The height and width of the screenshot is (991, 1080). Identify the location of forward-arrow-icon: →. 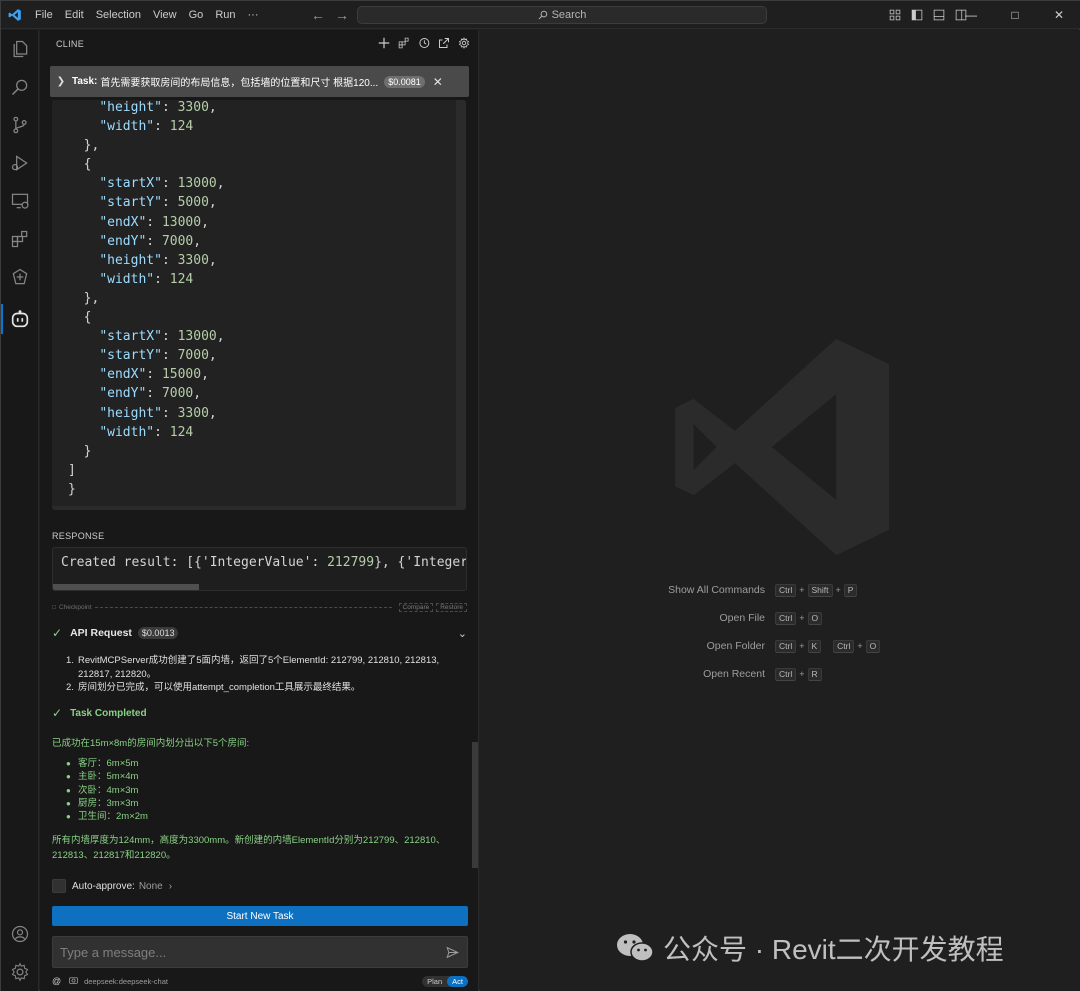
(342, 15).